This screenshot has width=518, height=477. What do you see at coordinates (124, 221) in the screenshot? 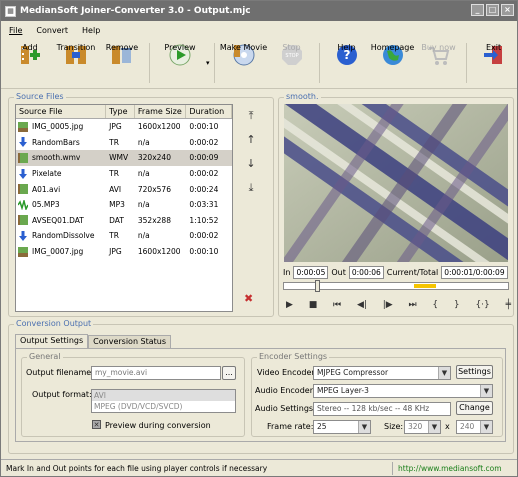
I see `list-item: AVSEQ01.DAT DAT 352x288 1:10:52` at bounding box center [124, 221].